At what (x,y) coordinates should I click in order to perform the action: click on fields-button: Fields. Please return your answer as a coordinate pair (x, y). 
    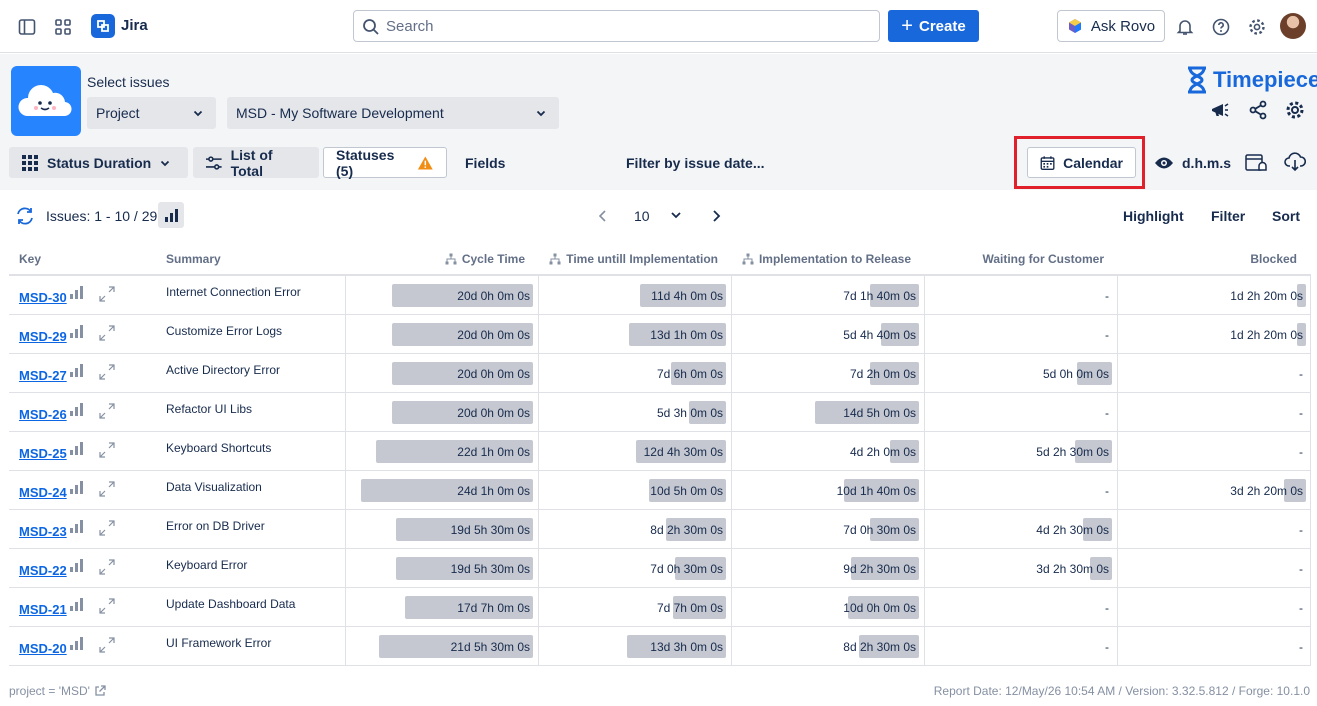
    Looking at the image, I should click on (485, 162).